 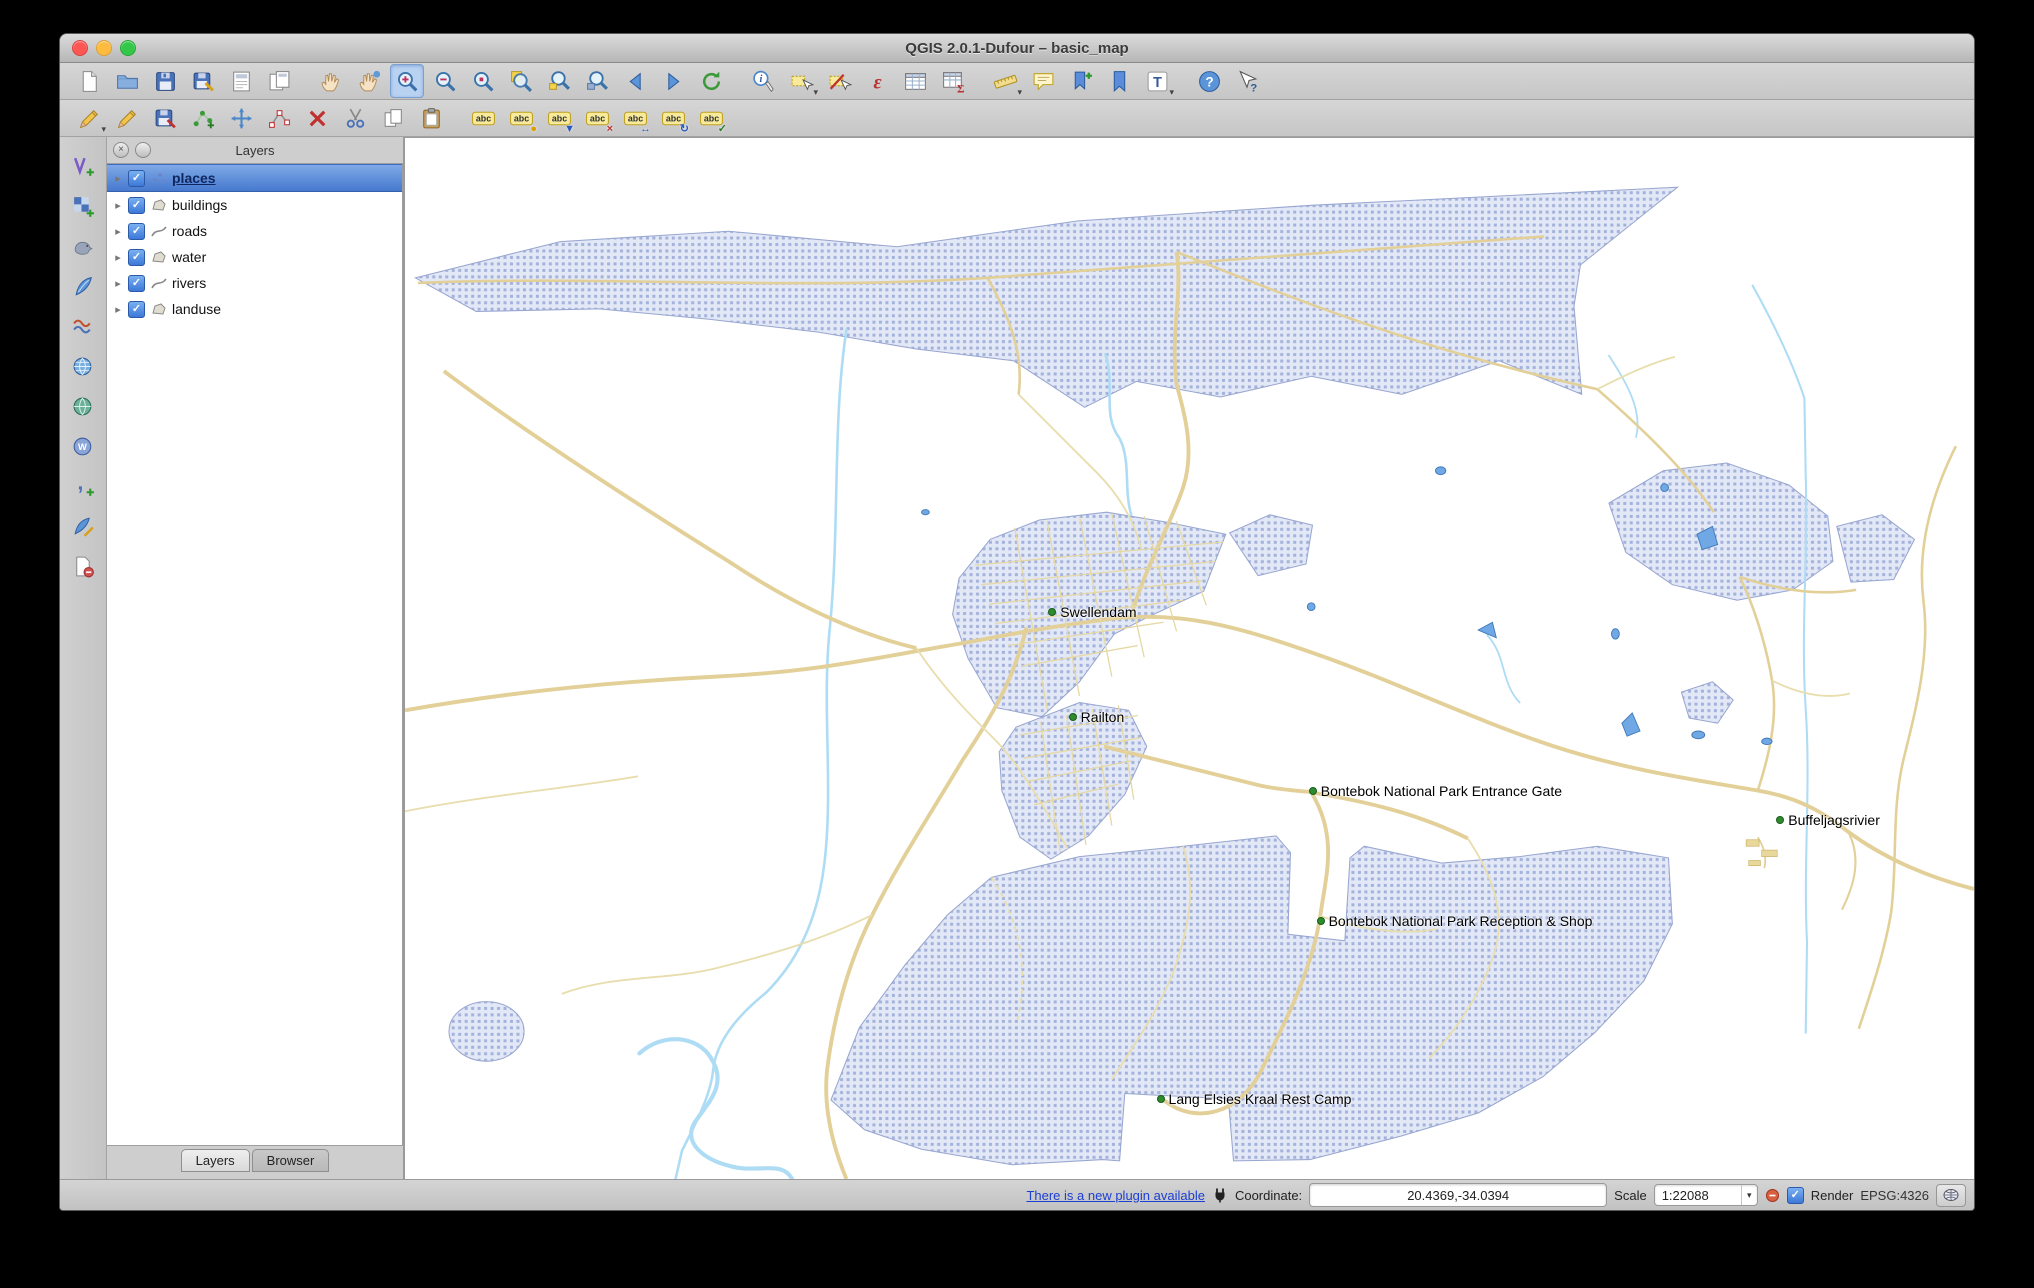 What do you see at coordinates (1115, 1195) in the screenshot?
I see `new-plugin-link: There is a new plugin available` at bounding box center [1115, 1195].